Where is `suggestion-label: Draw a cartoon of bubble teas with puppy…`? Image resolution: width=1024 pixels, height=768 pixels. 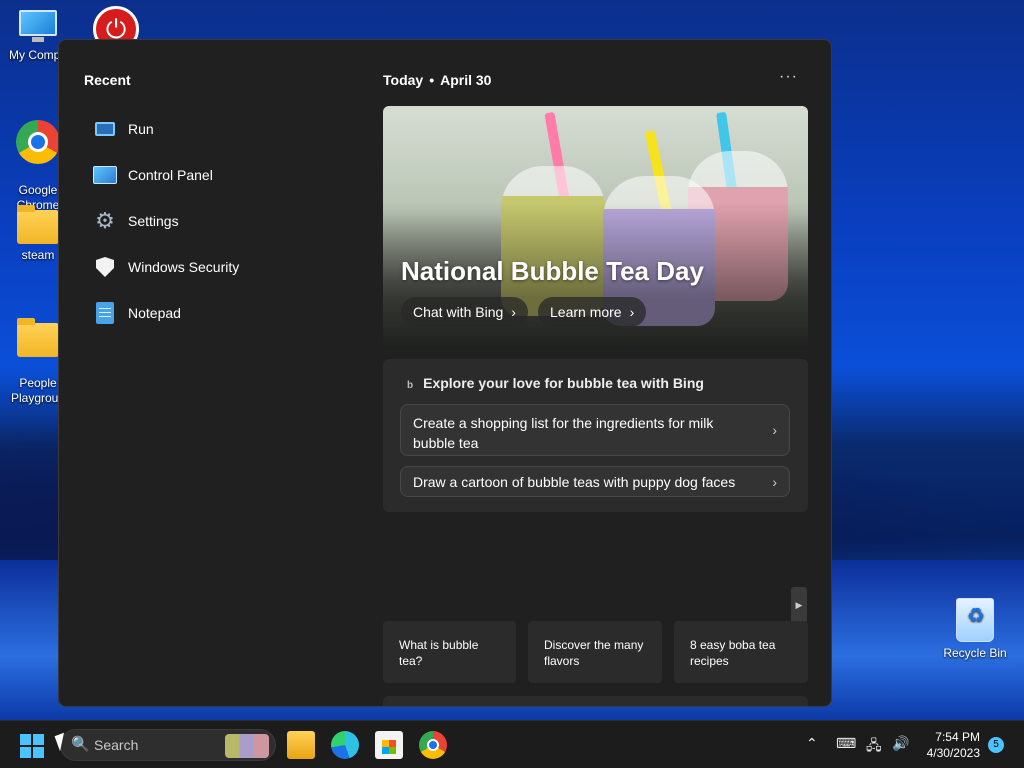
suggestion-label: Draw a cartoon of bubble teas with puppy… is located at coordinates (574, 482).